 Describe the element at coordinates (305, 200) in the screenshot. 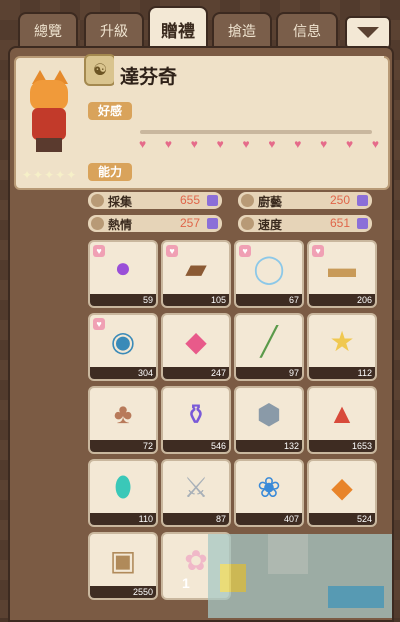

I see `stat-cooking: 廚藝 250` at that location.